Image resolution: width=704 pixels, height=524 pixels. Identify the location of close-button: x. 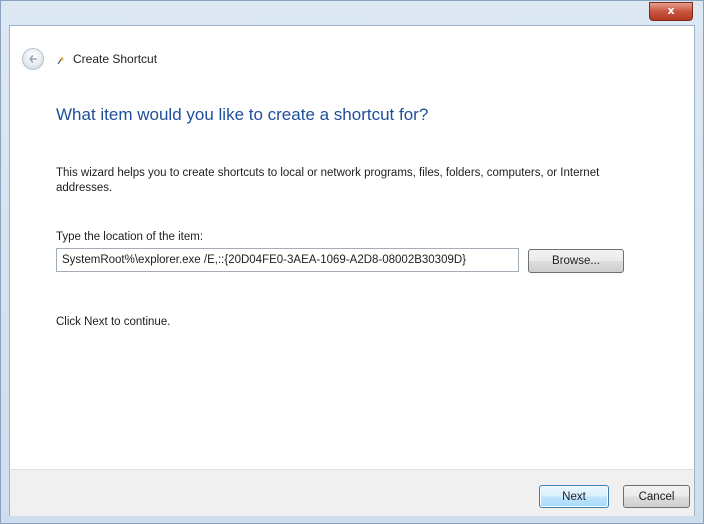
(671, 11).